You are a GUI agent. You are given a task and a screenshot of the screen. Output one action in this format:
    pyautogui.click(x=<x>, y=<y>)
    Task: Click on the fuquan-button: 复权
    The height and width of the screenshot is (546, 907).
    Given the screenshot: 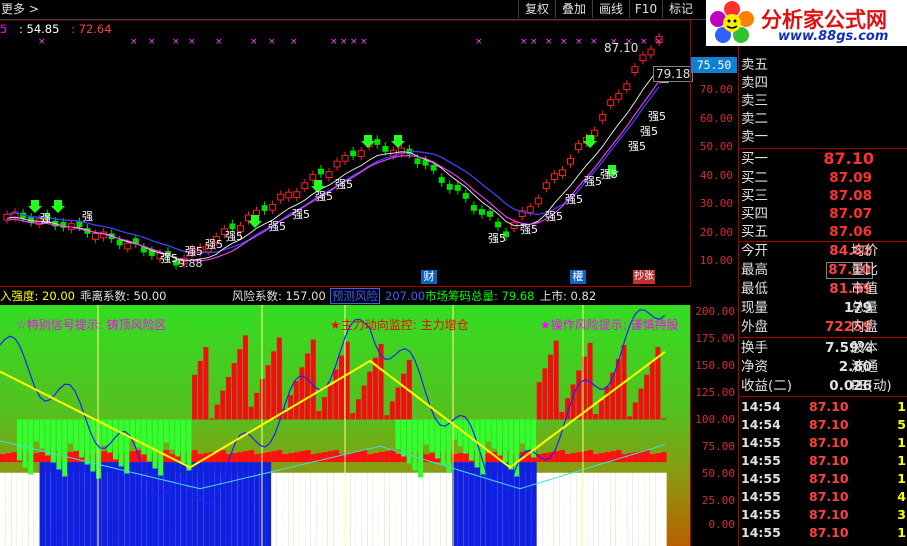 What is the action you would take?
    pyautogui.click(x=536, y=9)
    